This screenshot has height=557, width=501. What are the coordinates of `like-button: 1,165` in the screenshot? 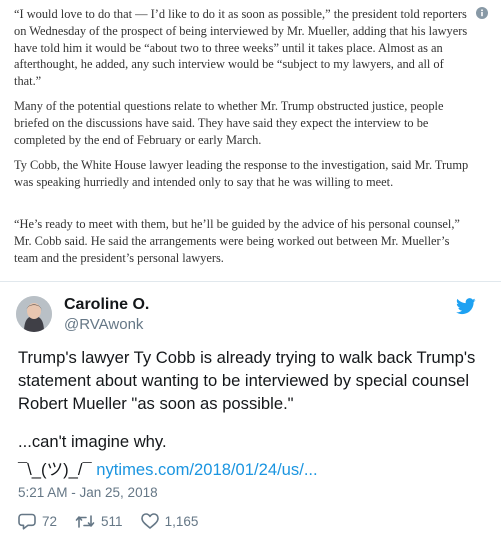 It's located at (169, 521).